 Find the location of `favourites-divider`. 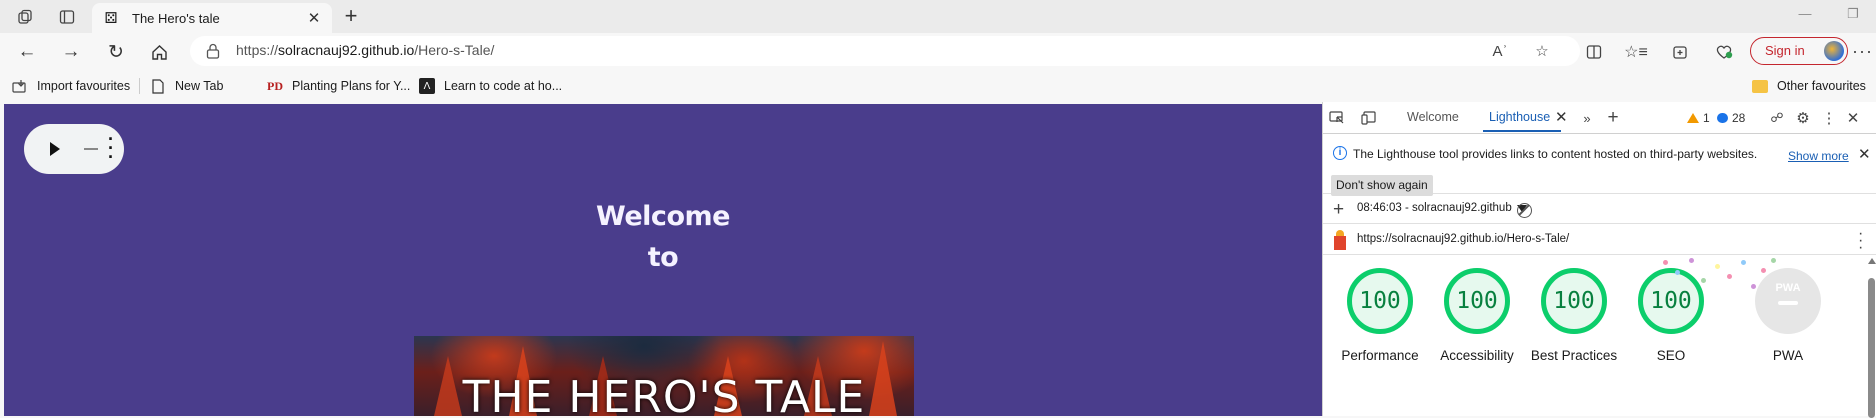

favourites-divider is located at coordinates (139, 86).